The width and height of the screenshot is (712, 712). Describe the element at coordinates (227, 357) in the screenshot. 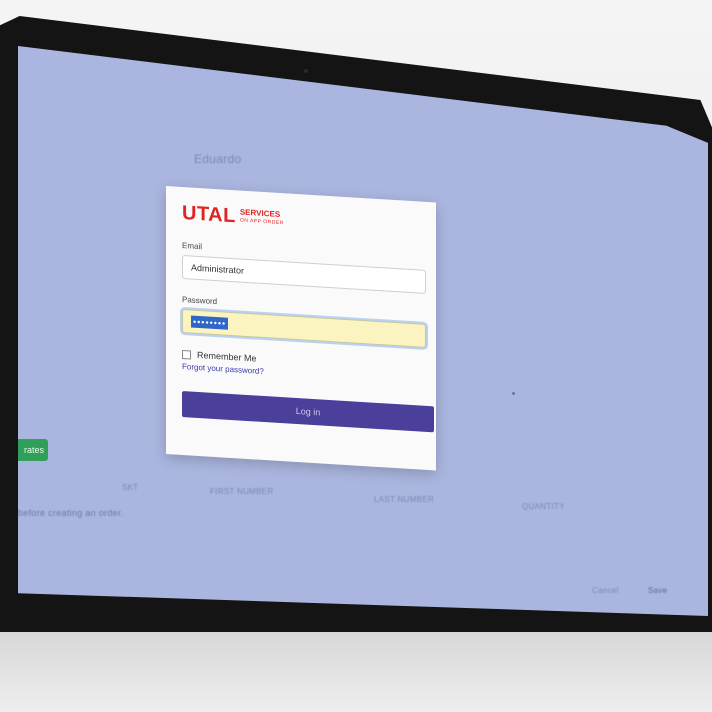

I see `remember-me-label: Remember Me` at that location.